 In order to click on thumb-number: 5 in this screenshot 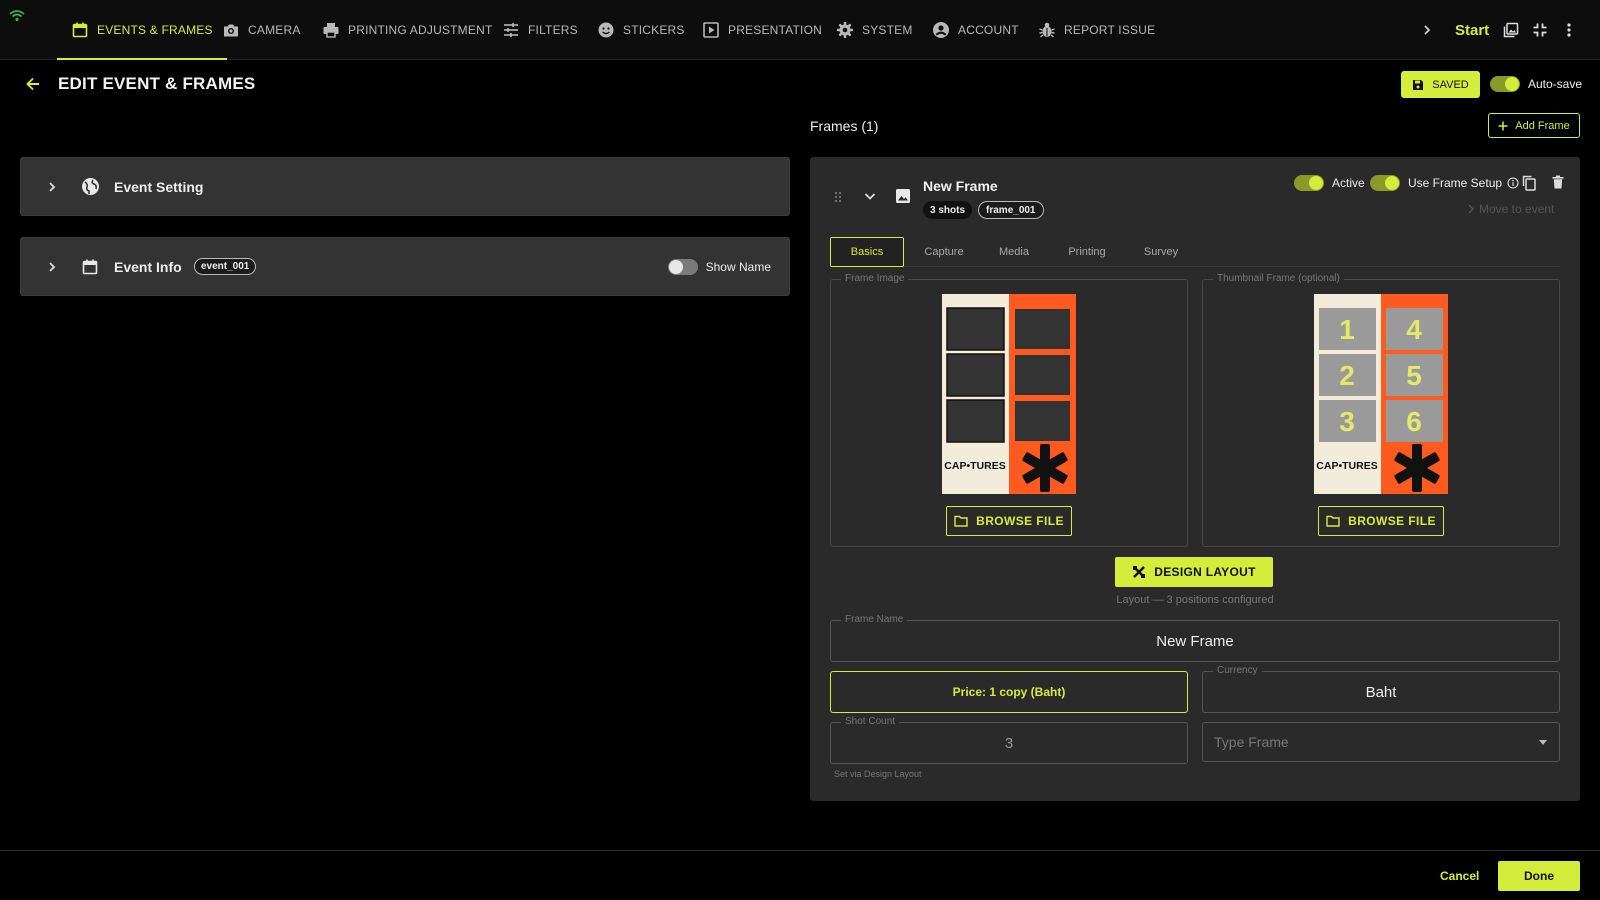, I will do `click(1414, 375)`.